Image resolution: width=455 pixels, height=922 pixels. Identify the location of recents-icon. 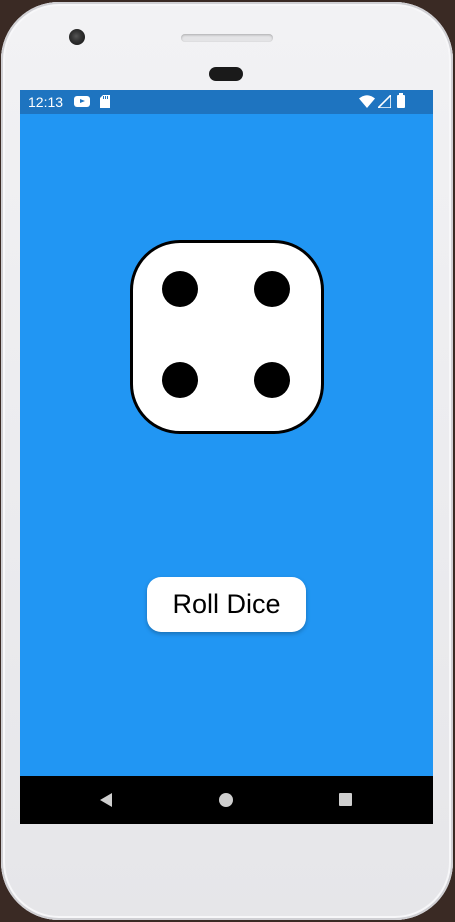
(345, 799).